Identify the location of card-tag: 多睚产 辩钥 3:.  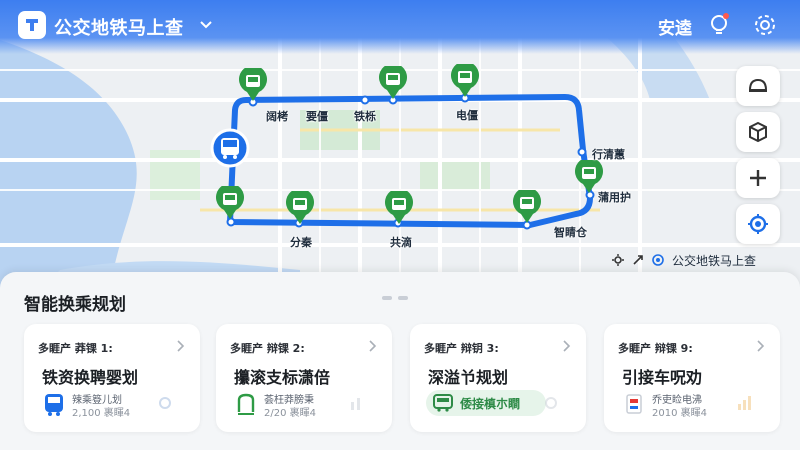
(461, 348).